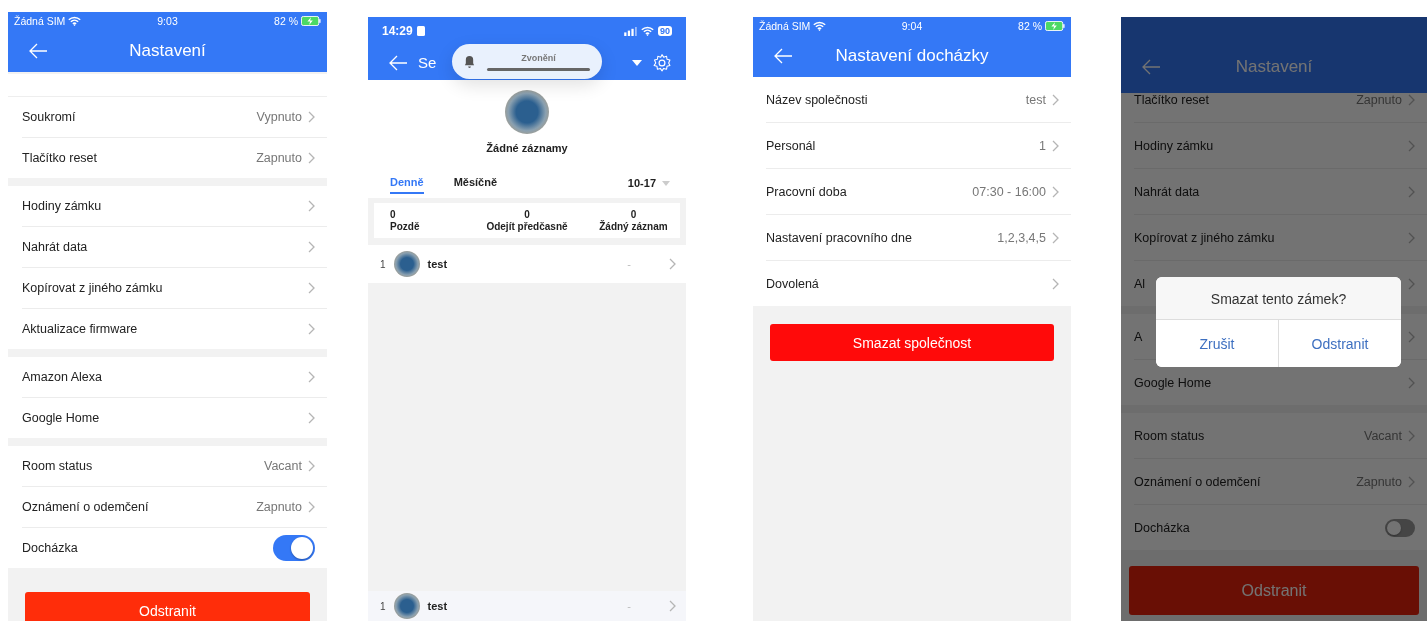 The image size is (1427, 621). I want to click on stat-label: Pozdě, so click(405, 227).